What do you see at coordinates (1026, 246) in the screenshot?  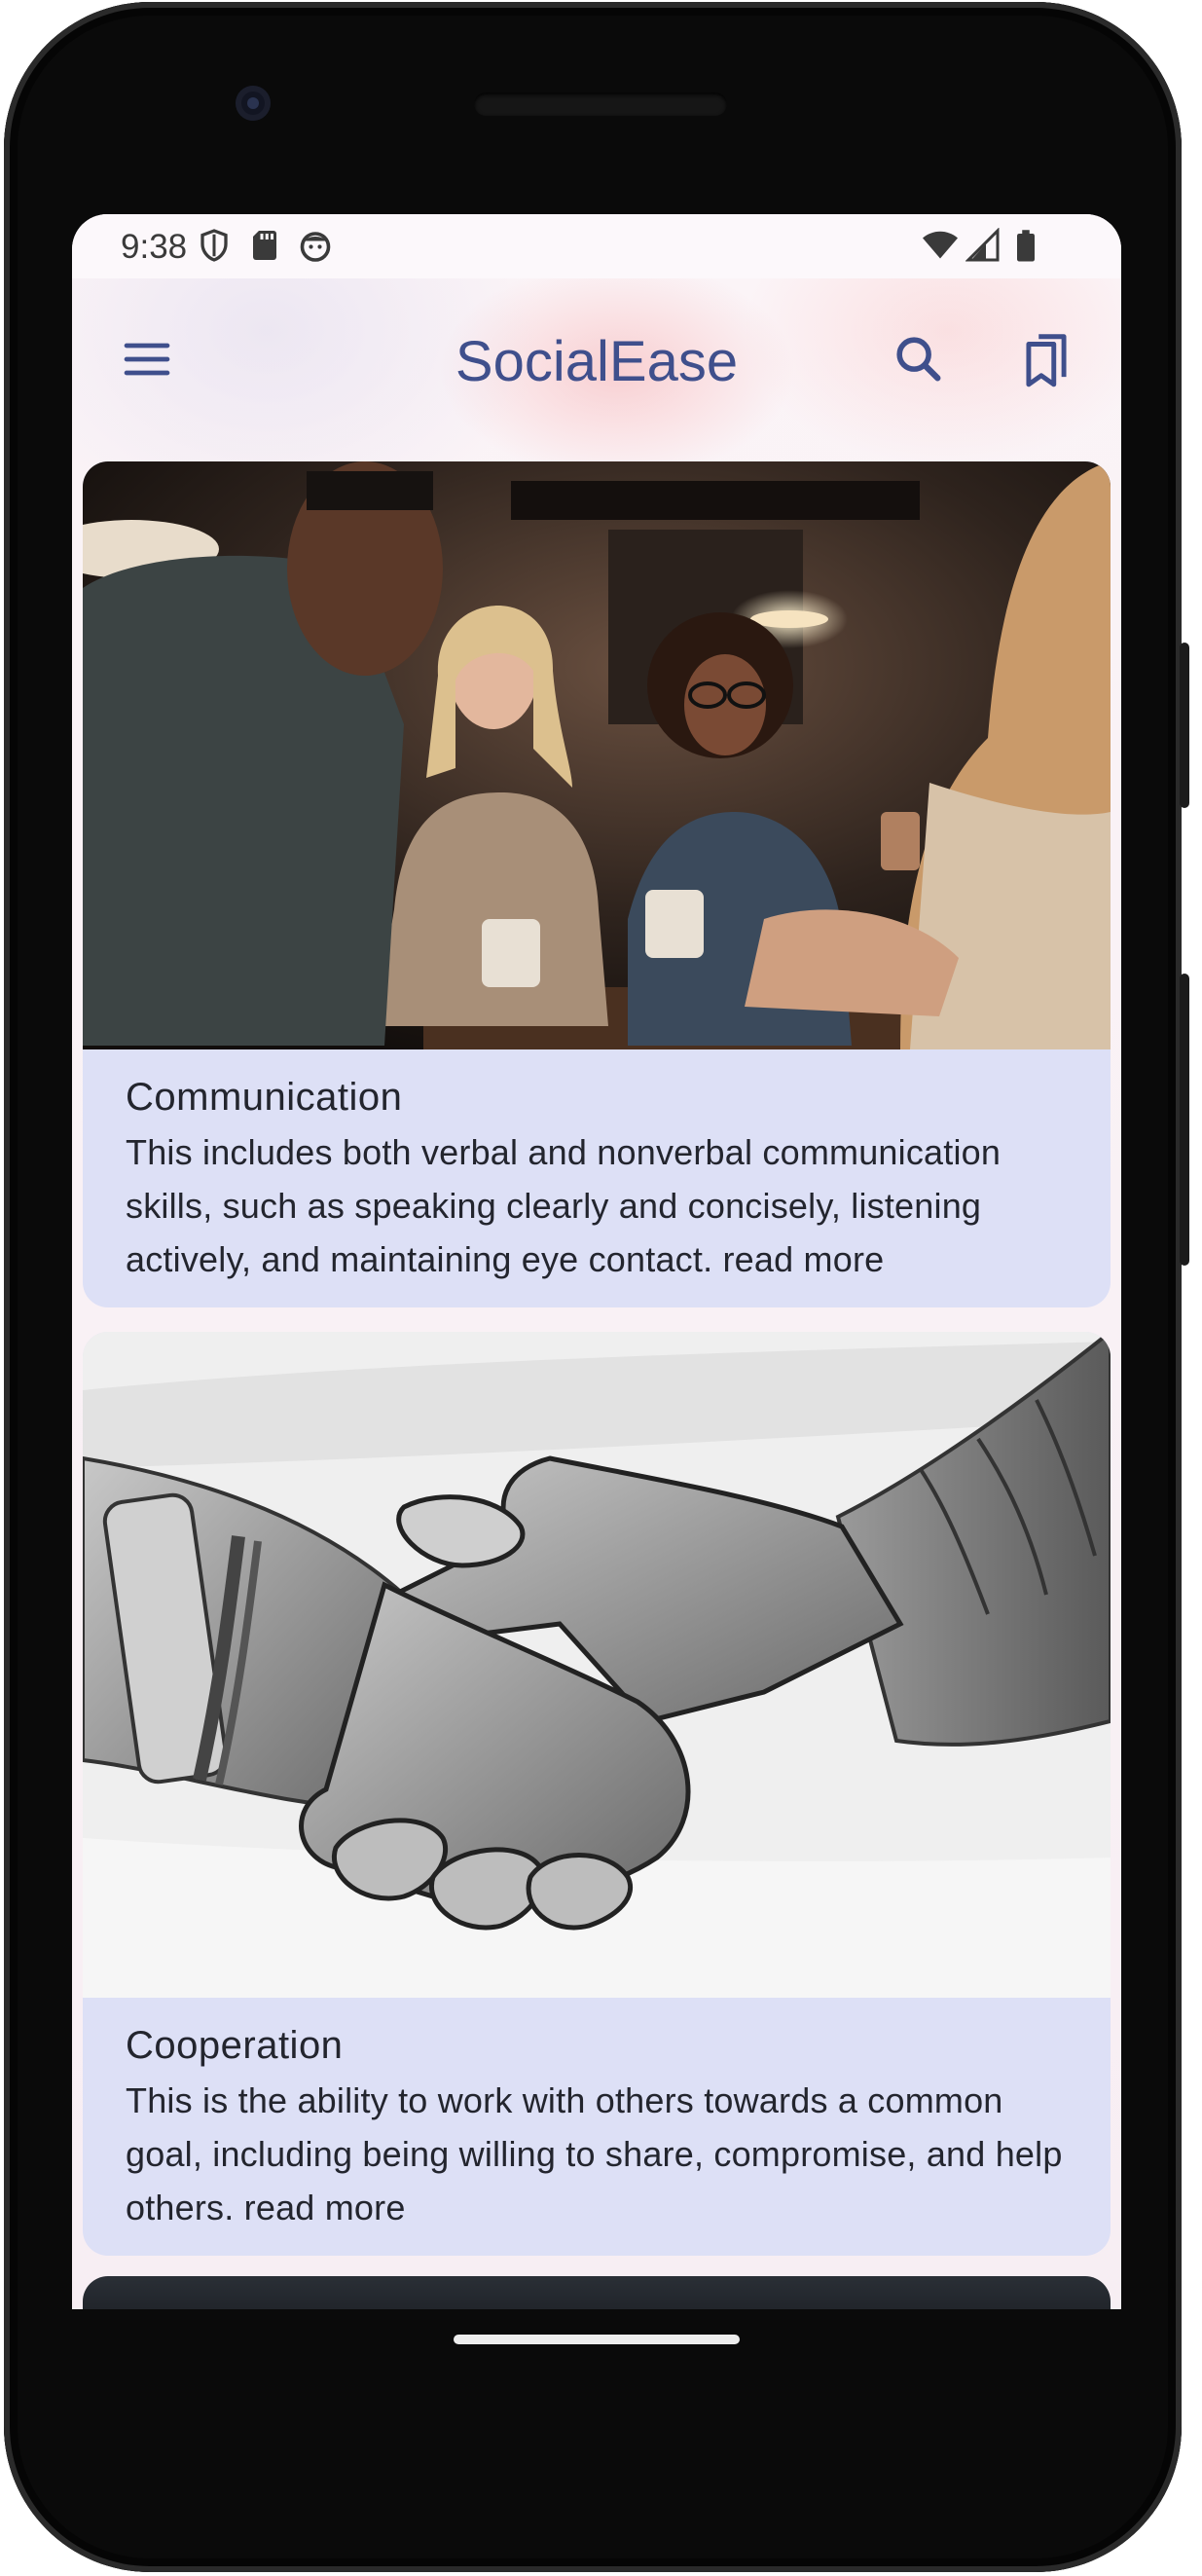 I see `battery-icon` at bounding box center [1026, 246].